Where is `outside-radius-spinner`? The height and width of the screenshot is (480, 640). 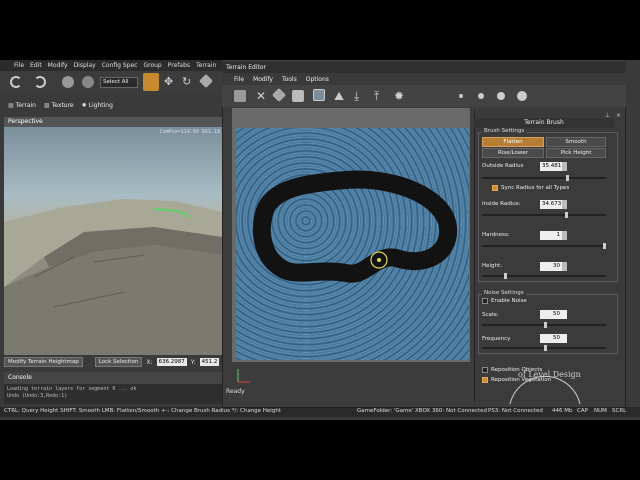 outside-radius-spinner is located at coordinates (564, 166).